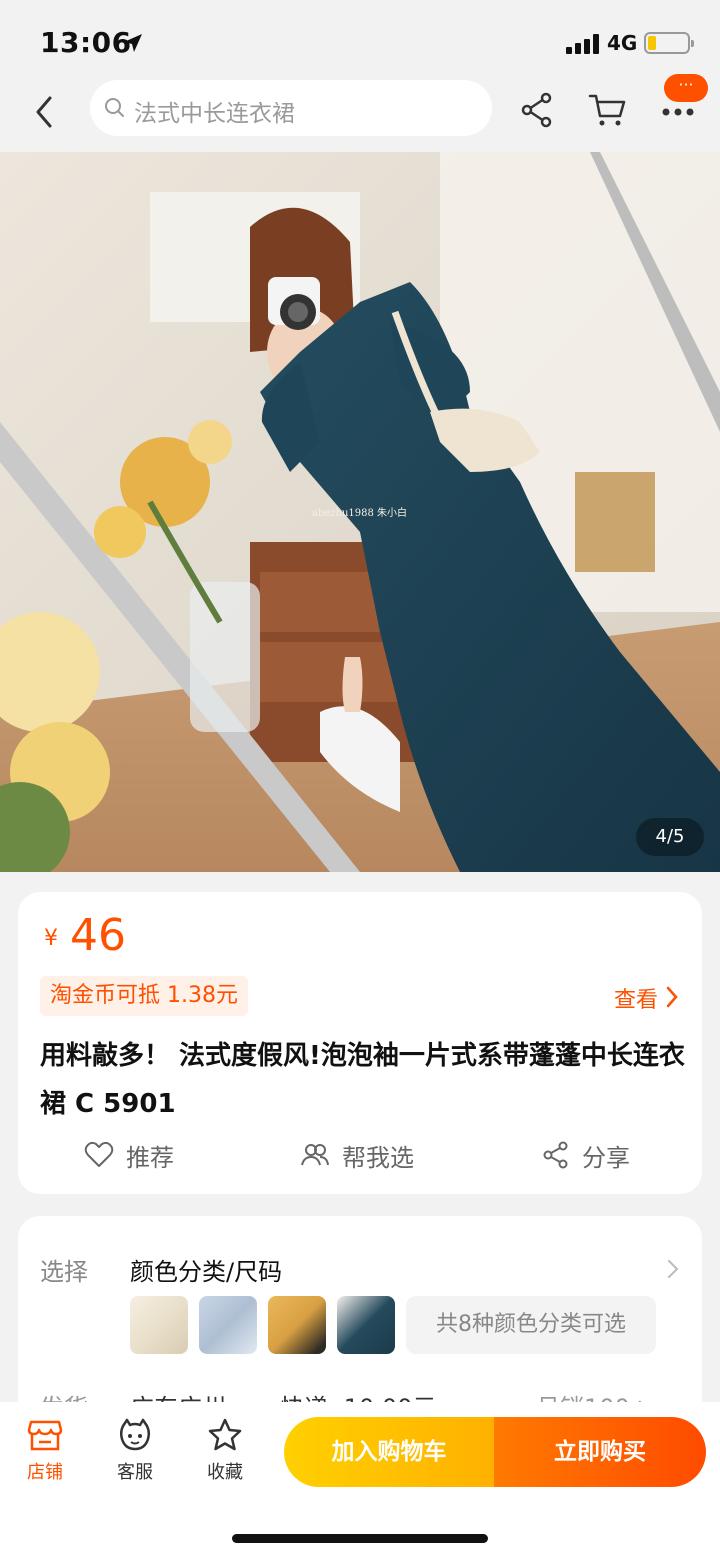  Describe the element at coordinates (46, 112) in the screenshot. I see `back-arrow-icon` at that location.